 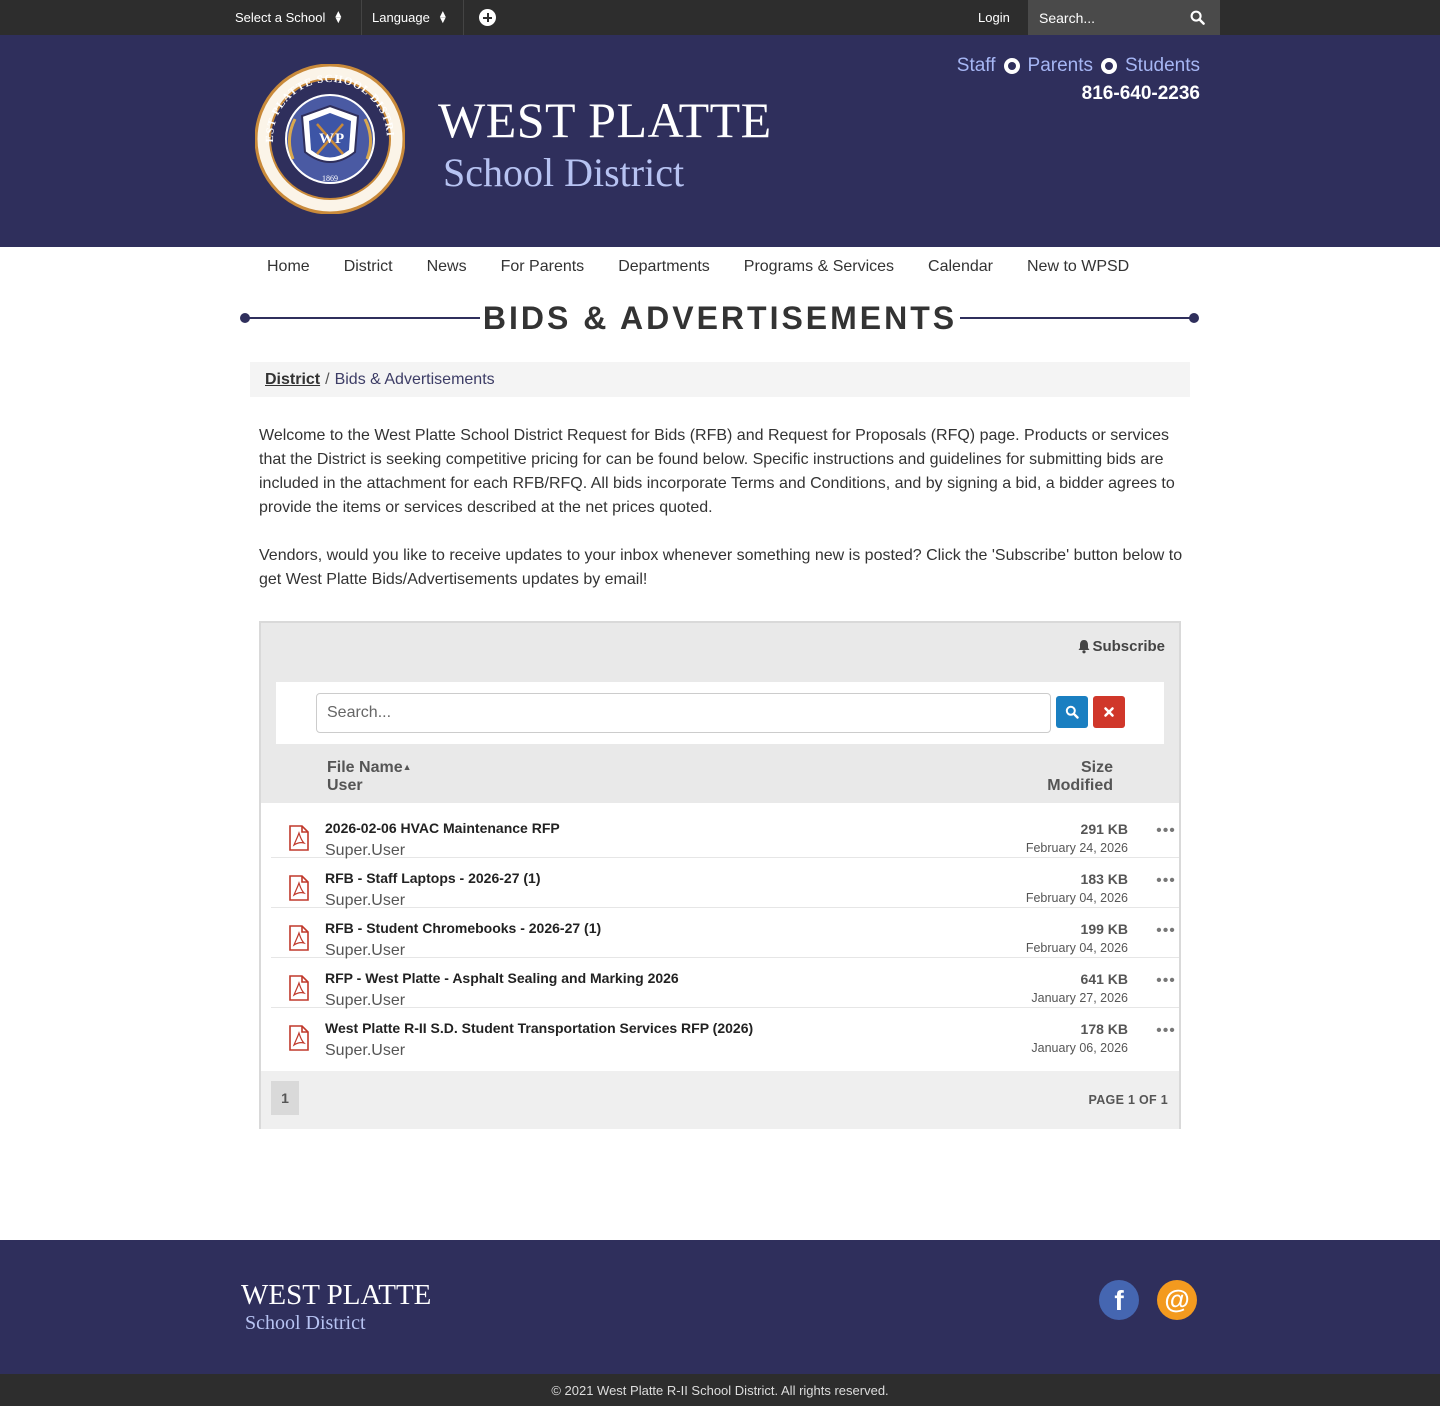 What do you see at coordinates (1104, 1029) in the screenshot?
I see `document-size: 178 KB` at bounding box center [1104, 1029].